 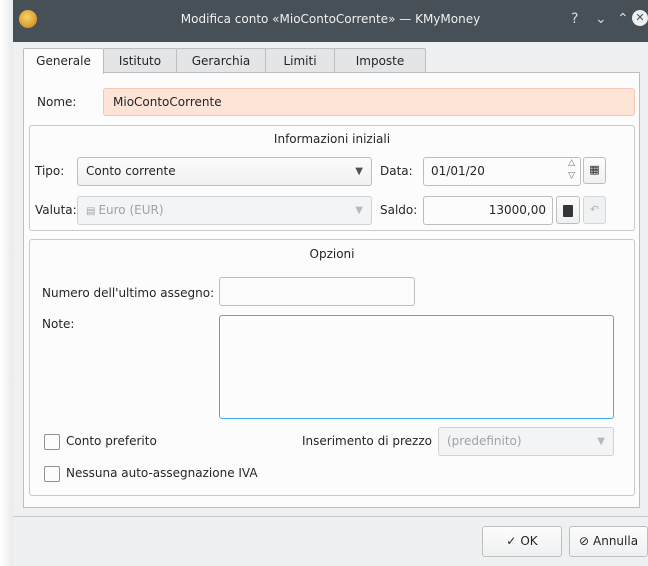 What do you see at coordinates (511, 541) in the screenshot?
I see `check-icon: ✓` at bounding box center [511, 541].